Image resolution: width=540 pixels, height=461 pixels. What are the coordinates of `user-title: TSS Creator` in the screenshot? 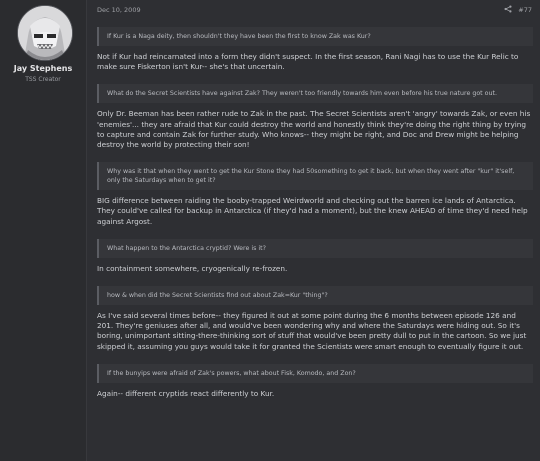 It's located at (43, 79).